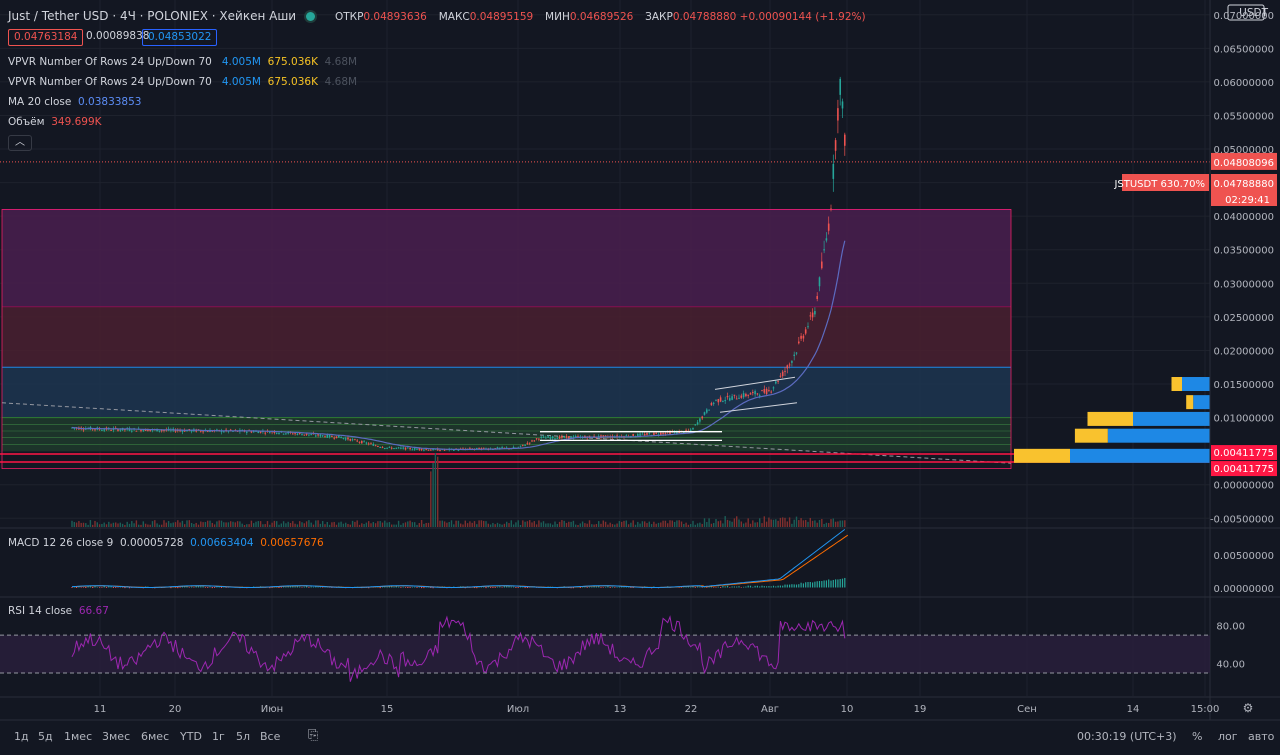 Image resolution: width=1280 pixels, height=755 pixels. What do you see at coordinates (313, 735) in the screenshot?
I see `date-range-icon: ⎘` at bounding box center [313, 735].